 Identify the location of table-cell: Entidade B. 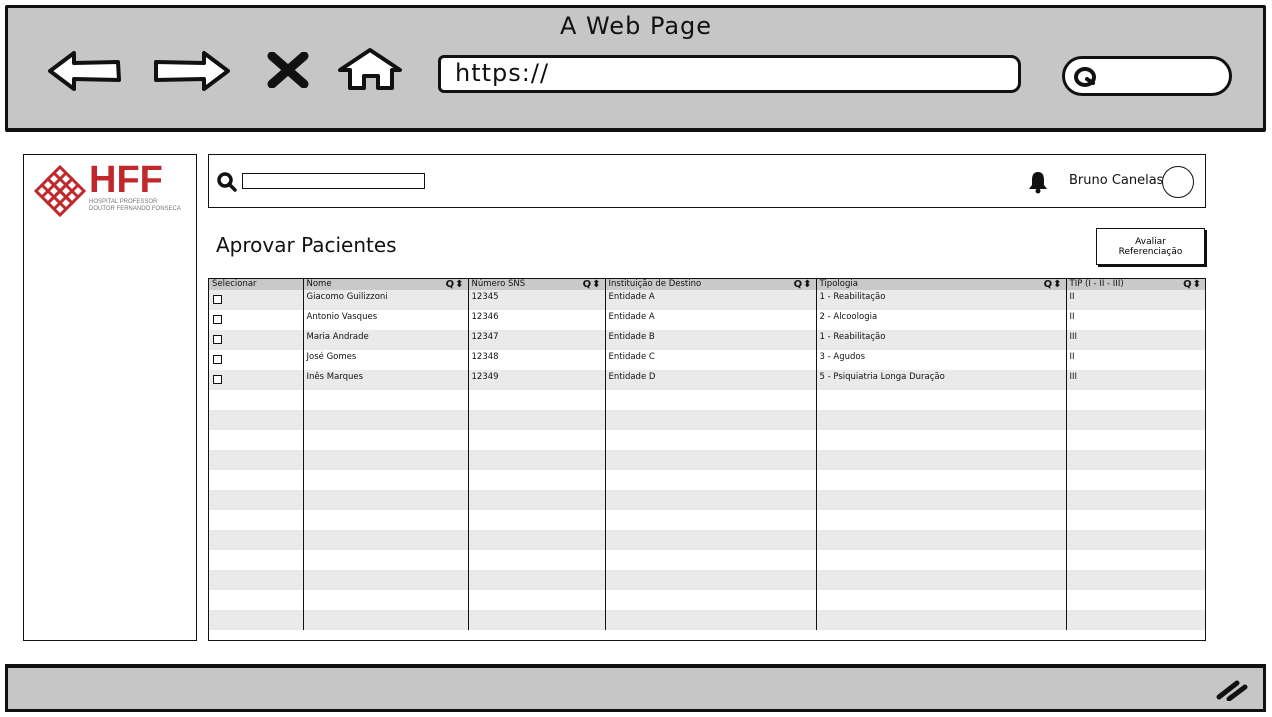
(710, 340).